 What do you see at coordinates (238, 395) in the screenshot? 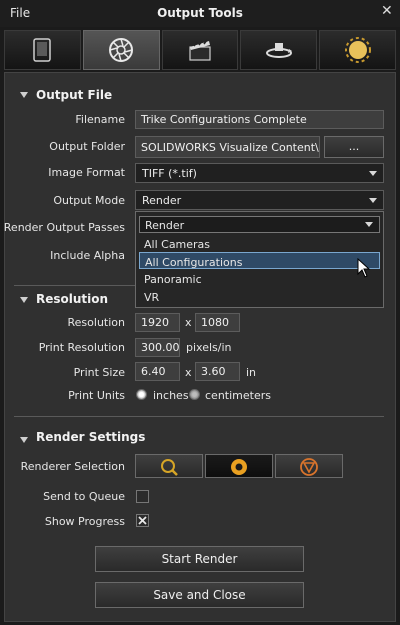
I see `radio-centimeters-label: centimeters` at bounding box center [238, 395].